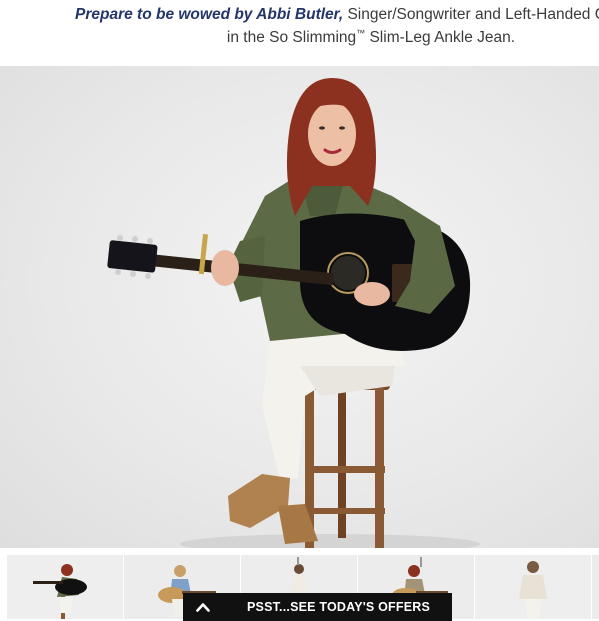 Image resolution: width=599 pixels, height=621 pixels. What do you see at coordinates (203, 607) in the screenshot?
I see `chevron-up-icon` at bounding box center [203, 607].